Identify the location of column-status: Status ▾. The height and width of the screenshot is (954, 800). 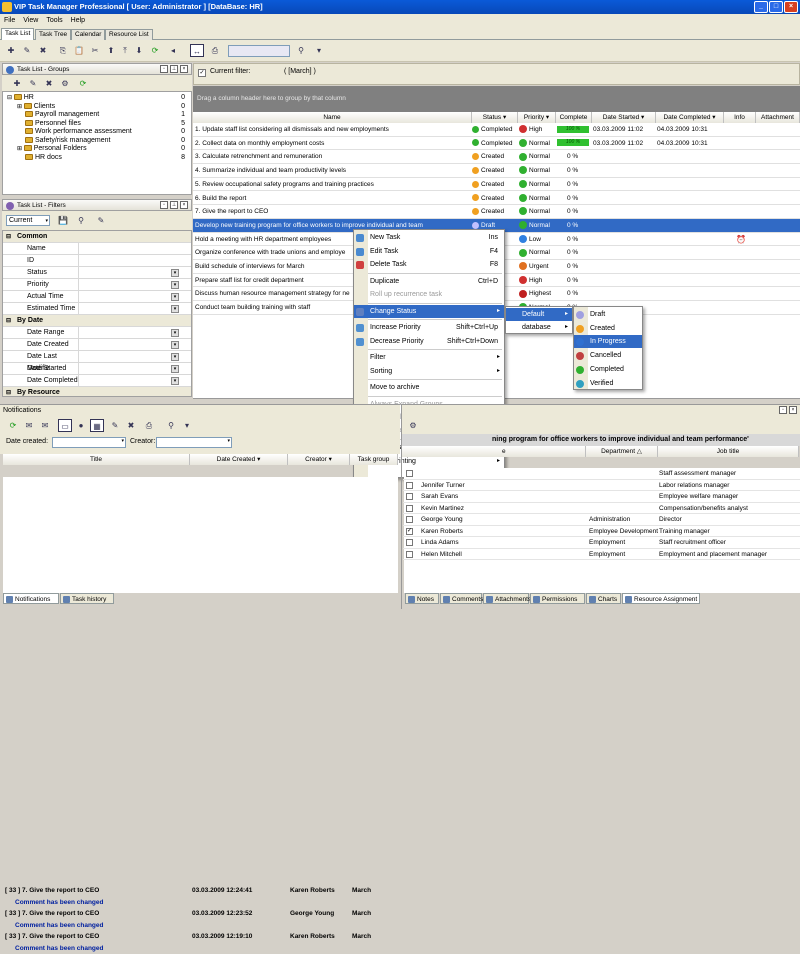
(495, 117).